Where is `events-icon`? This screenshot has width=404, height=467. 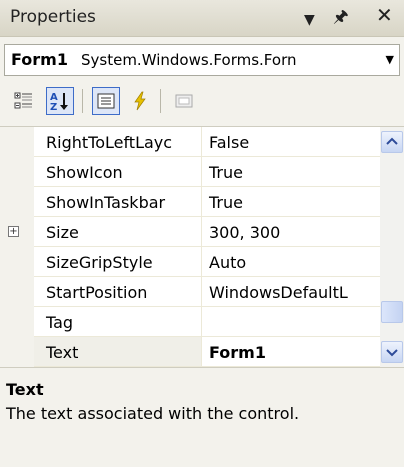
events-icon is located at coordinates (140, 101).